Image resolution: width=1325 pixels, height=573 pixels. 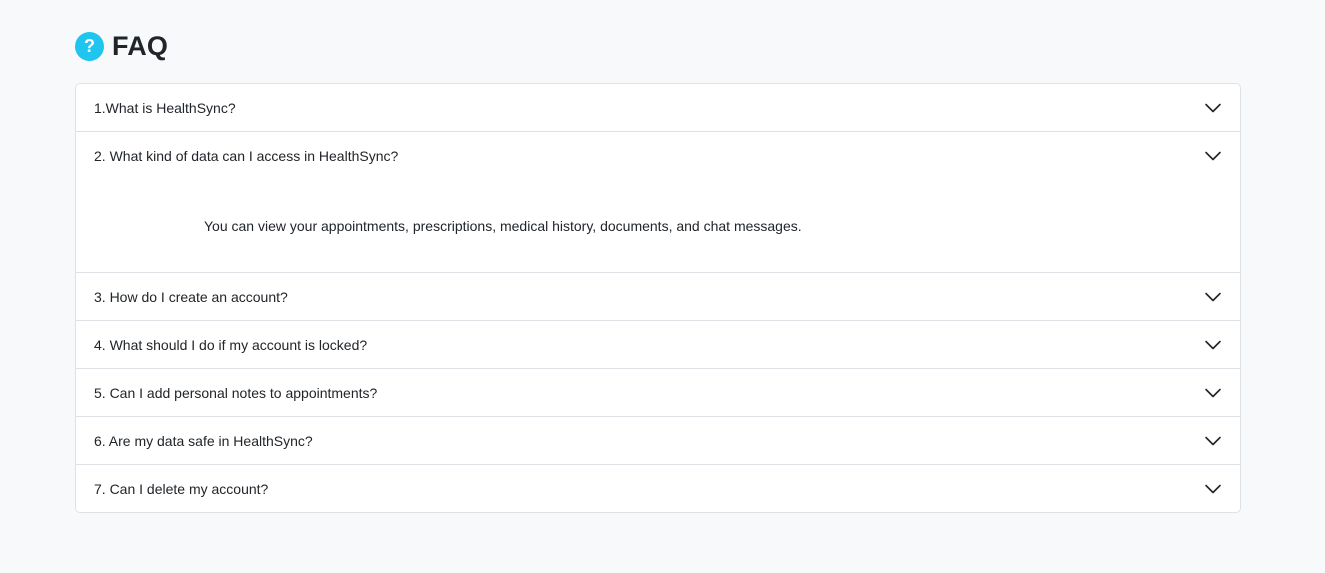 I want to click on faq-item-6: 6. Are my data safe in HealthSync?, so click(x=658, y=440).